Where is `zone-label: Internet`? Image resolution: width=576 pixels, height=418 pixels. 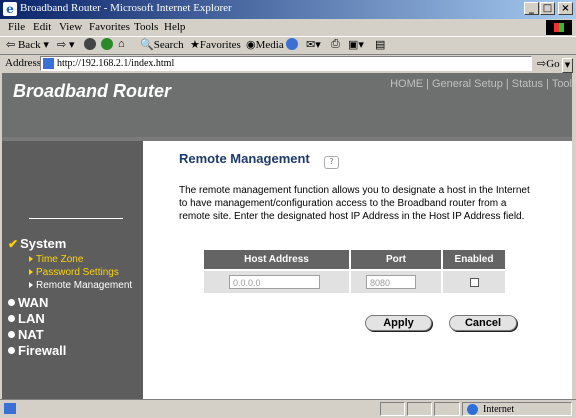
zone-label: Internet is located at coordinates (499, 409).